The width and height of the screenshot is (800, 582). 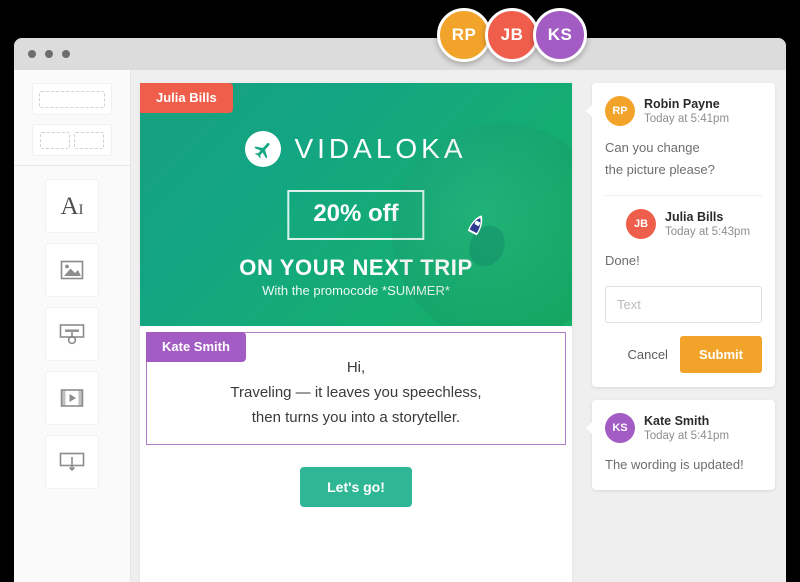 I want to click on comment-body: Done!, so click(x=683, y=261).